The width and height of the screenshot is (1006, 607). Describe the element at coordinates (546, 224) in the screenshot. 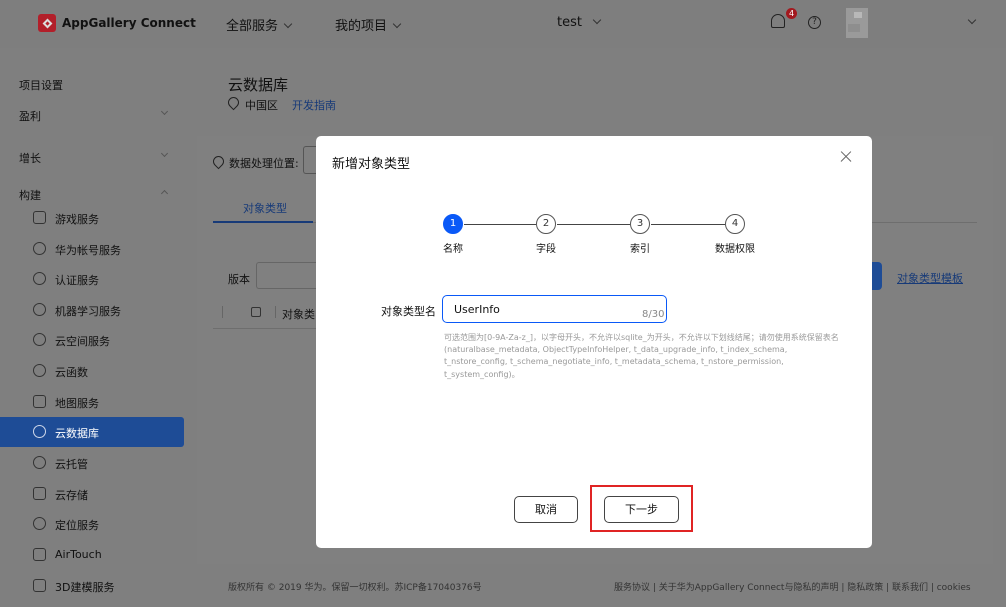

I see `step-2-indicator: 2` at that location.